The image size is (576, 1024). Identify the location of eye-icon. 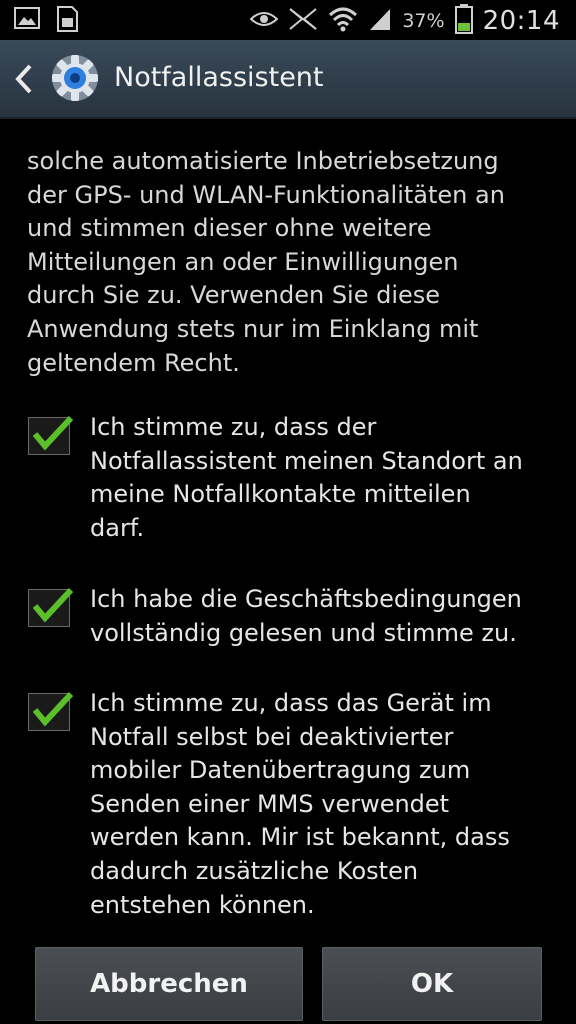
(264, 21).